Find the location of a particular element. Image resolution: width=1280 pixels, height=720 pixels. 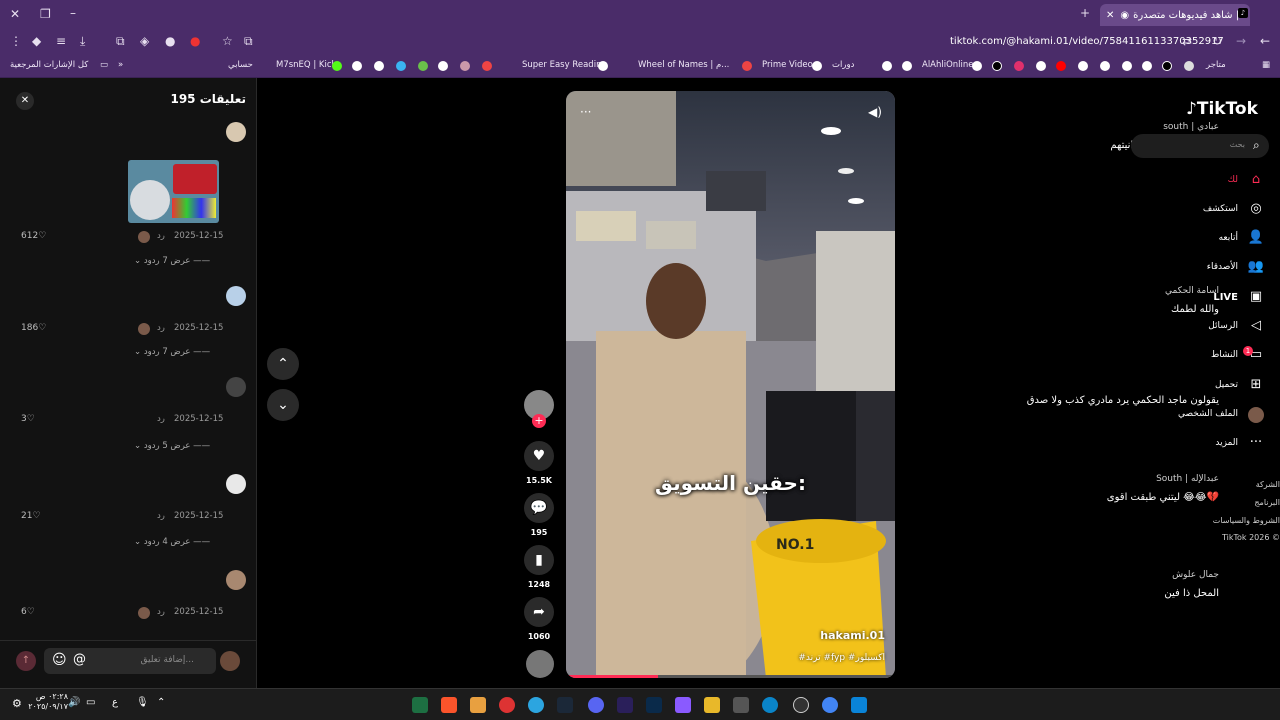

more-options-icon: ··· is located at coordinates (585, 112).